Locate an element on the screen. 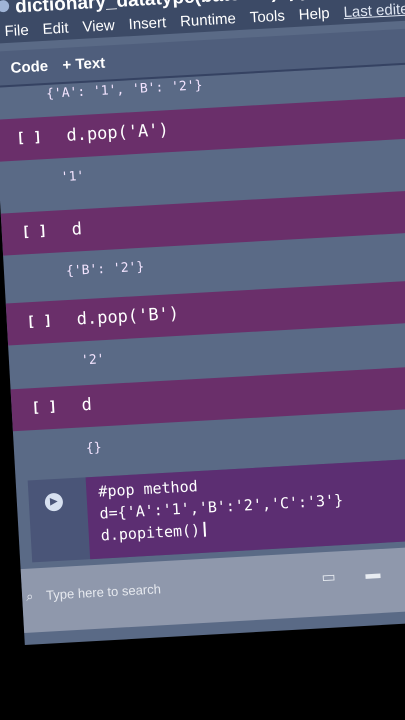 This screenshot has height=720, width=405. taskbar-search-input: Type here to search is located at coordinates (104, 591).